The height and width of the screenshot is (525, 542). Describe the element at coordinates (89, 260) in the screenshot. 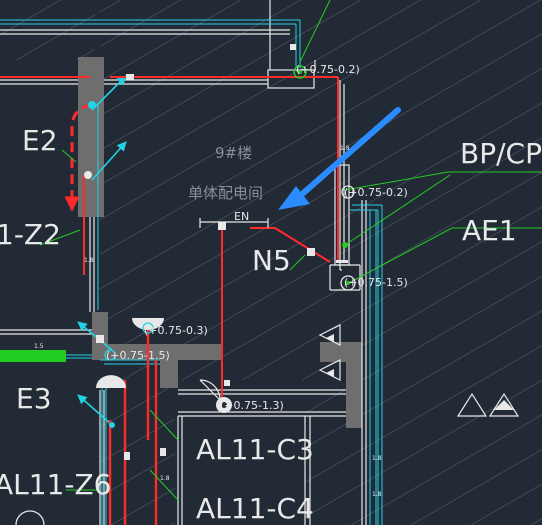

I see `tiny-note-2: 1.8` at that location.